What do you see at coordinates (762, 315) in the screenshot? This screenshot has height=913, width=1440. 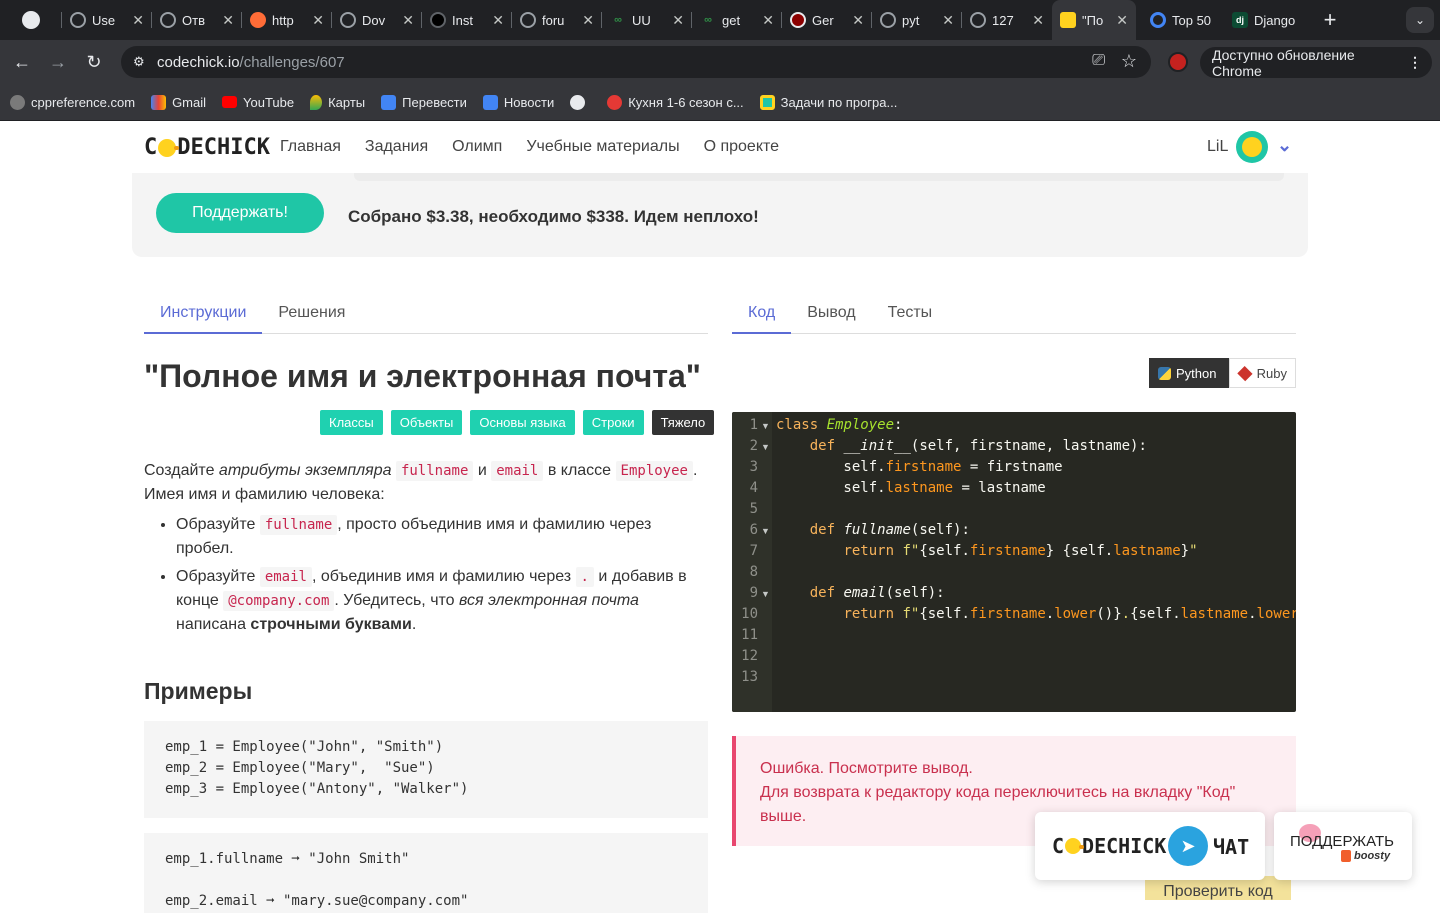 I see `tab-code: Код` at bounding box center [762, 315].